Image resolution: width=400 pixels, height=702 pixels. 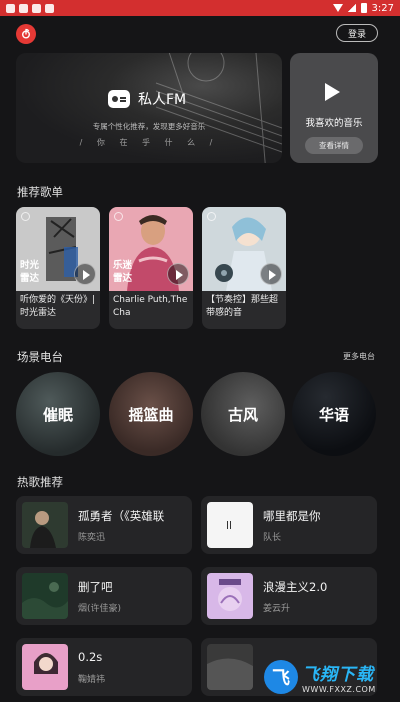 I want to click on scene-radio-label: 摇篮曲, so click(x=151, y=414).